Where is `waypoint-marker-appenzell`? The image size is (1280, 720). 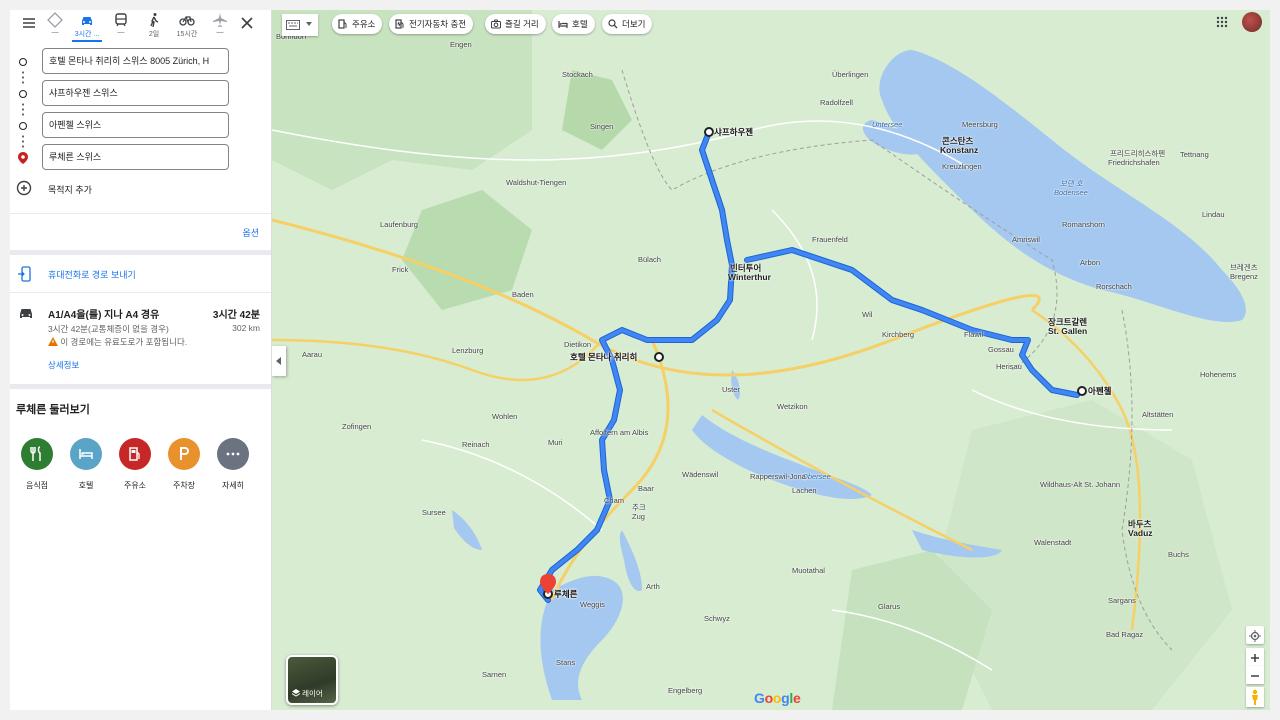 waypoint-marker-appenzell is located at coordinates (1082, 391).